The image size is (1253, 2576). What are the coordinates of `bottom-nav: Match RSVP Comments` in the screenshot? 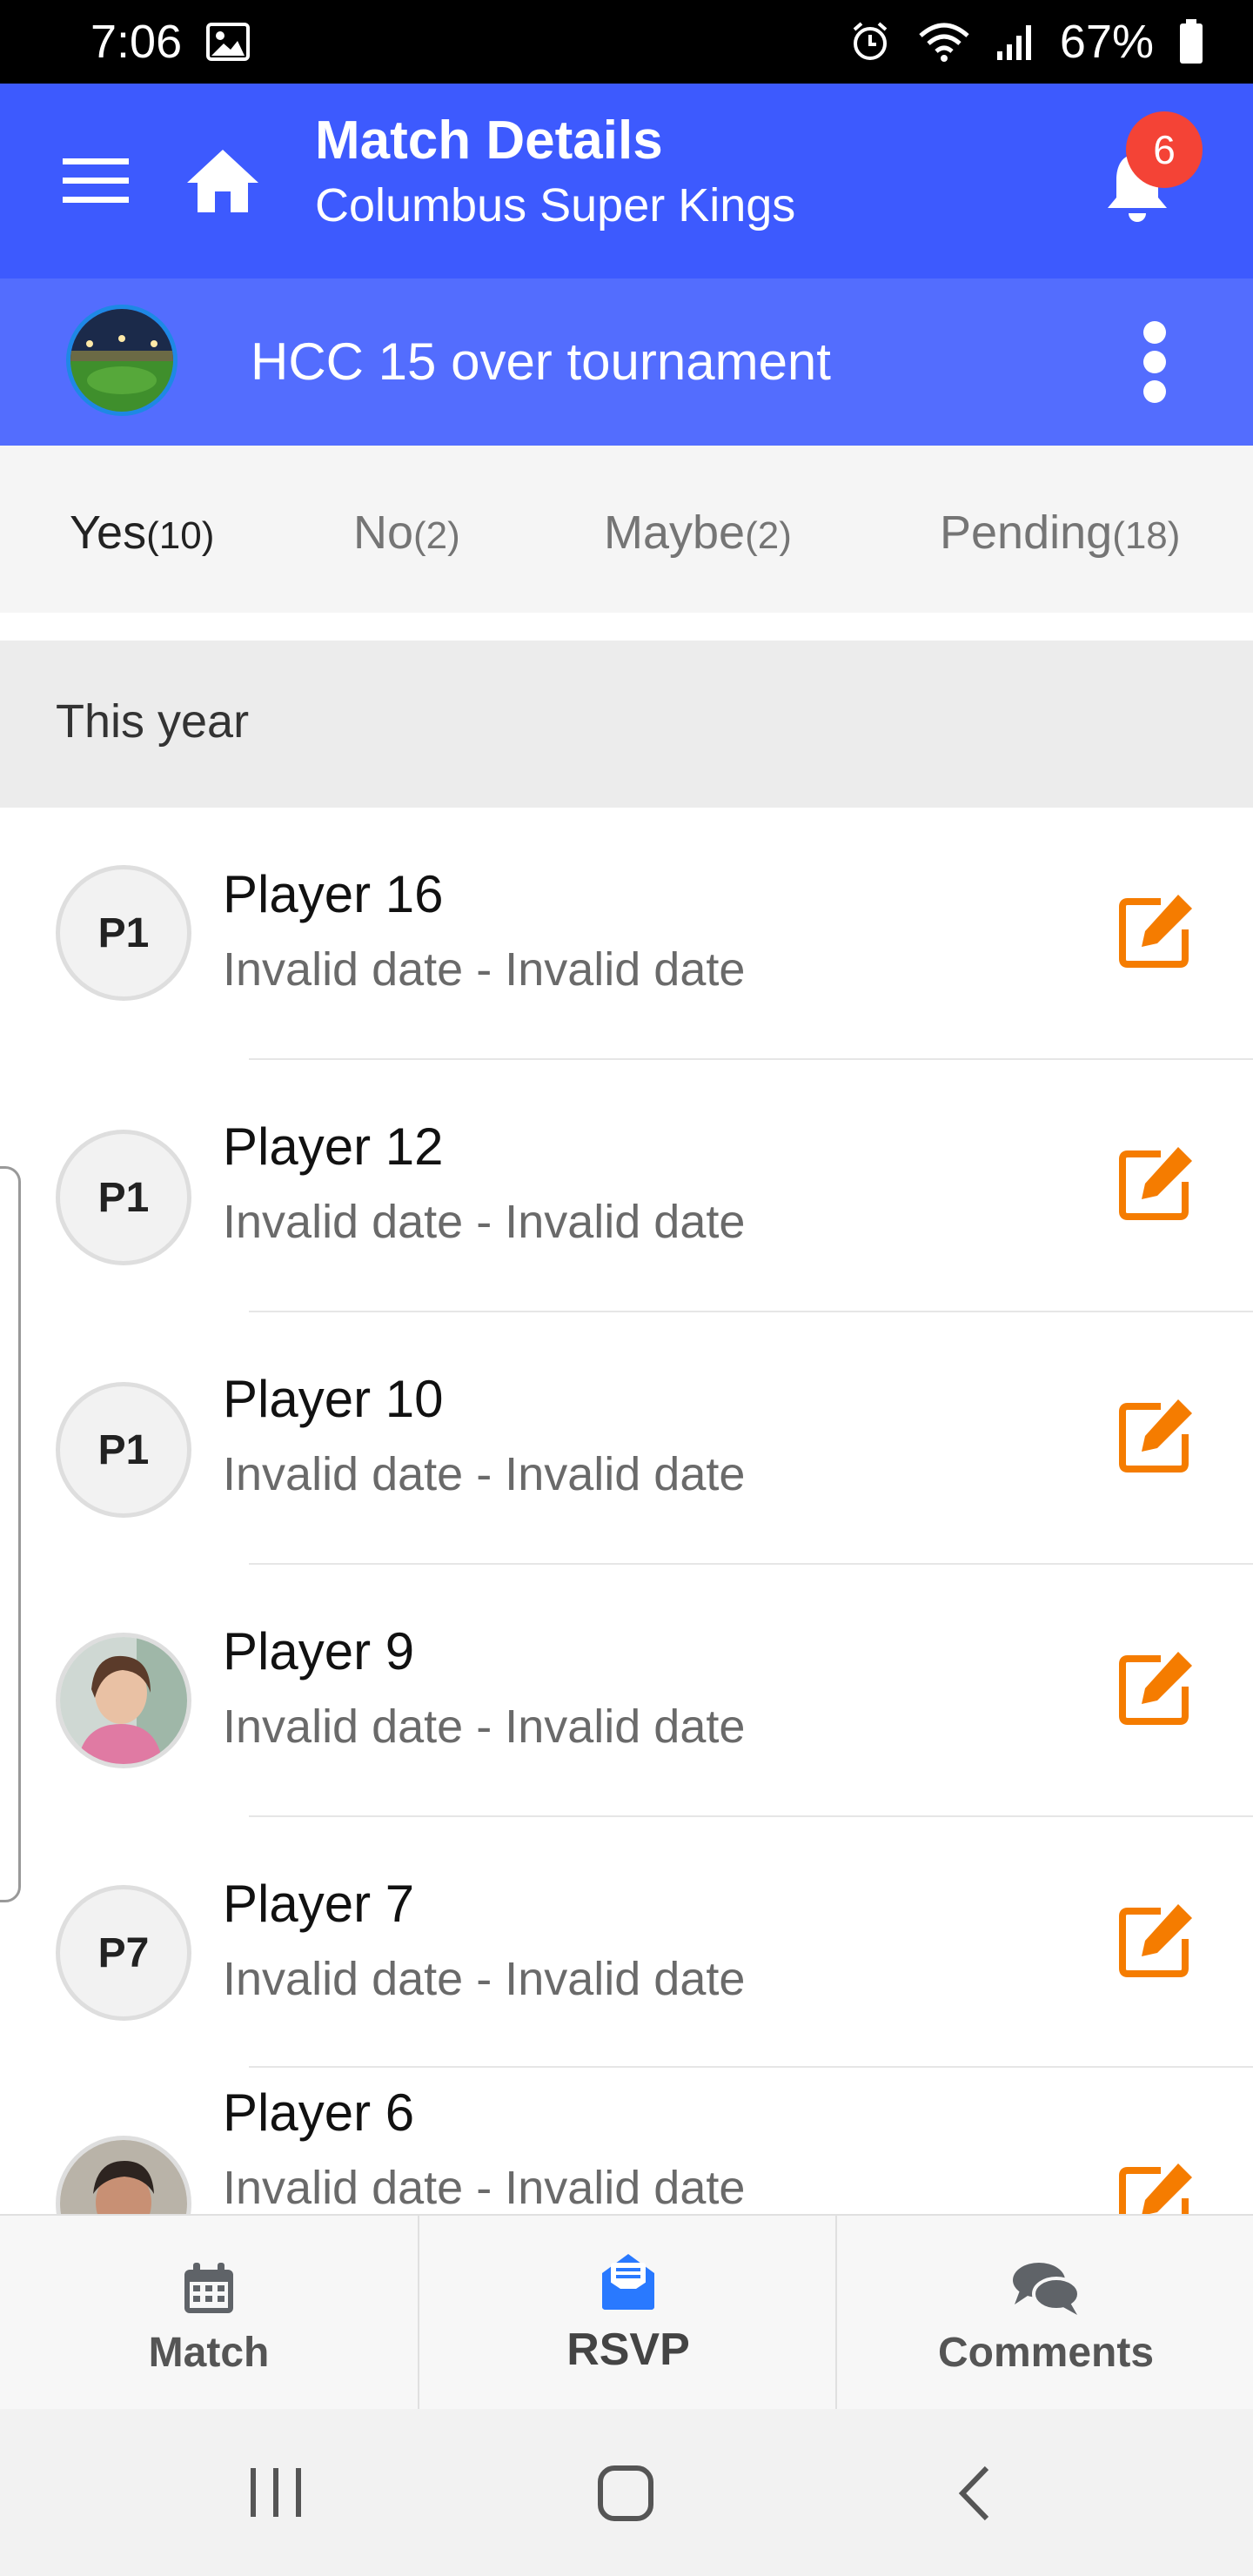 It's located at (626, 2312).